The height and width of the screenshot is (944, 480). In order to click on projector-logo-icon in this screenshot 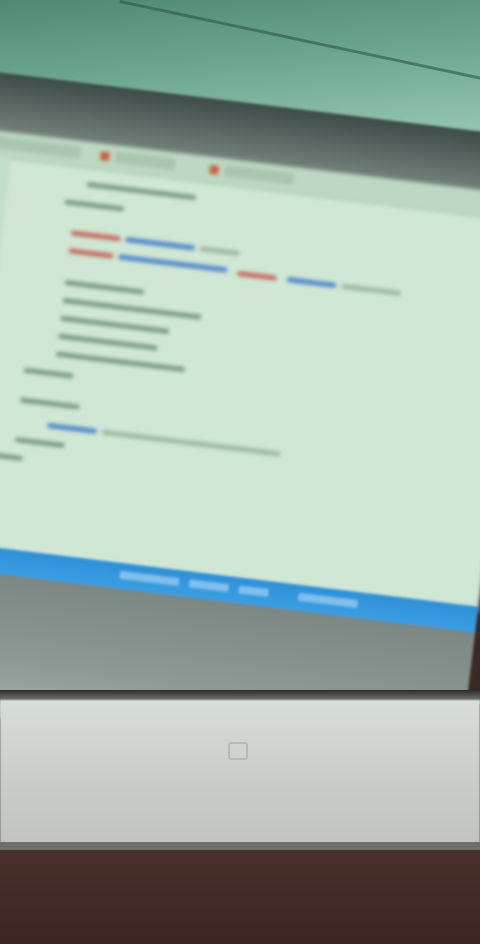, I will do `click(238, 751)`.